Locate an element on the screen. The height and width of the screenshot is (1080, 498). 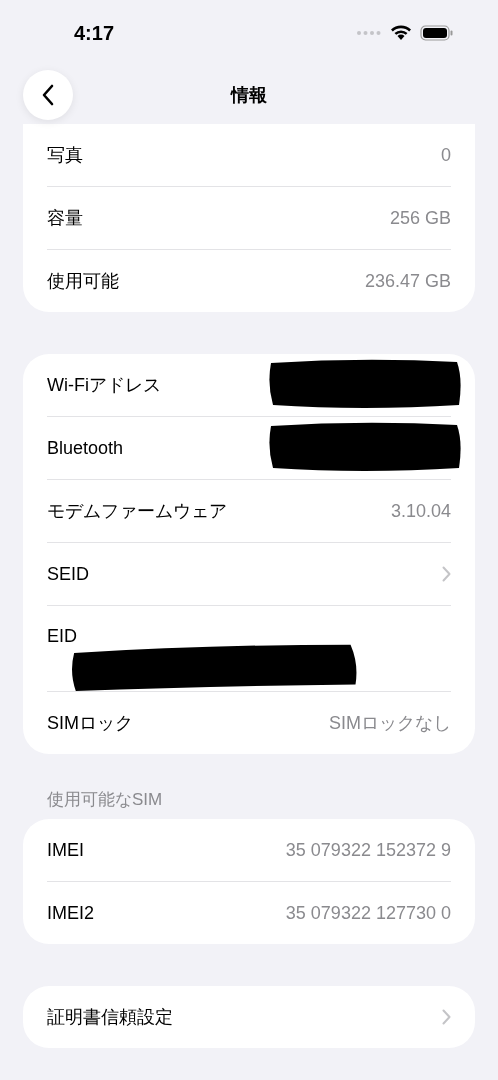
wifi-icon is located at coordinates (401, 33).